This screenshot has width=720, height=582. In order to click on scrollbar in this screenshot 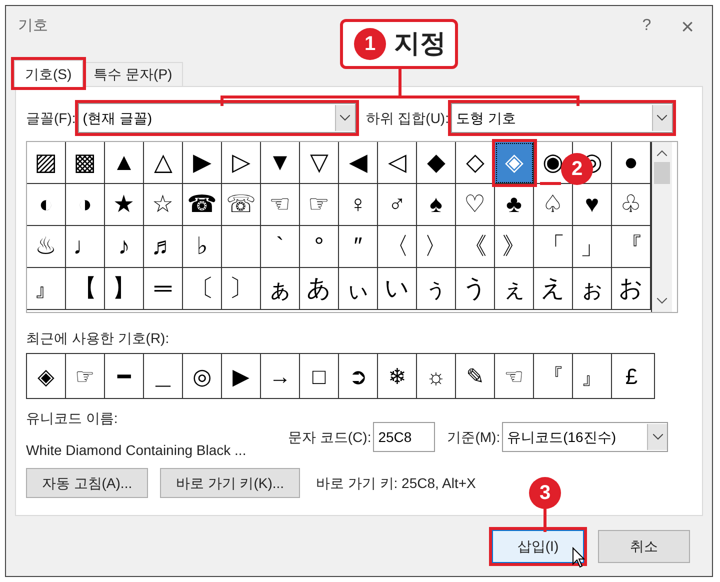, I will do `click(662, 227)`.